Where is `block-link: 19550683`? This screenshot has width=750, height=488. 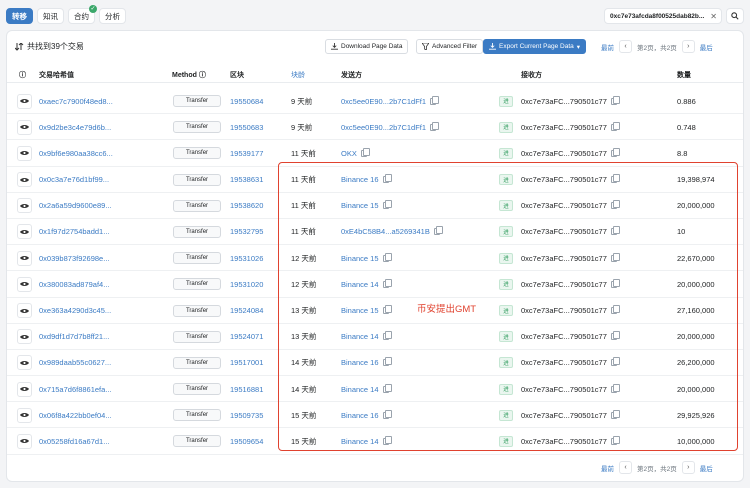 block-link: 19550683 is located at coordinates (246, 127).